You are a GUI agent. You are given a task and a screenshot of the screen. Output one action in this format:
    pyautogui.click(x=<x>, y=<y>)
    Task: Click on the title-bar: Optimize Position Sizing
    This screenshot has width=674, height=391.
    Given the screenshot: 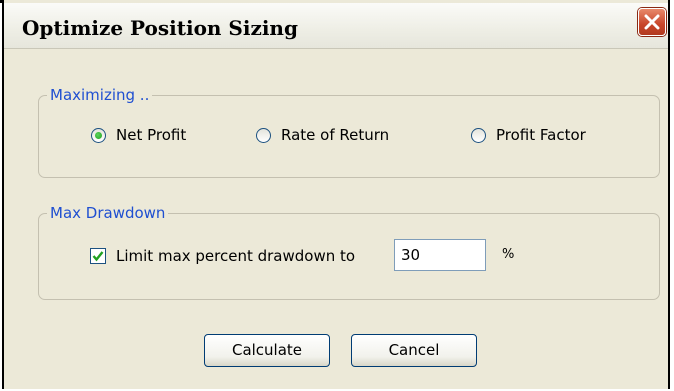 What is the action you would take?
    pyautogui.click(x=336, y=26)
    